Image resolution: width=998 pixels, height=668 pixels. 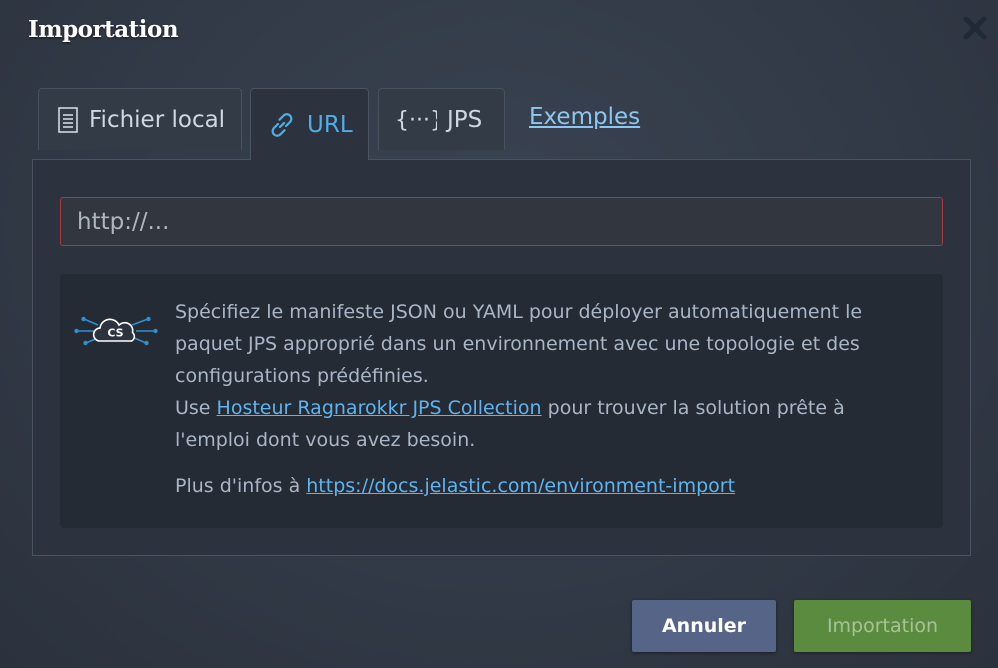 What do you see at coordinates (465, 119) in the screenshot?
I see `tab-jps-label: JPS` at bounding box center [465, 119].